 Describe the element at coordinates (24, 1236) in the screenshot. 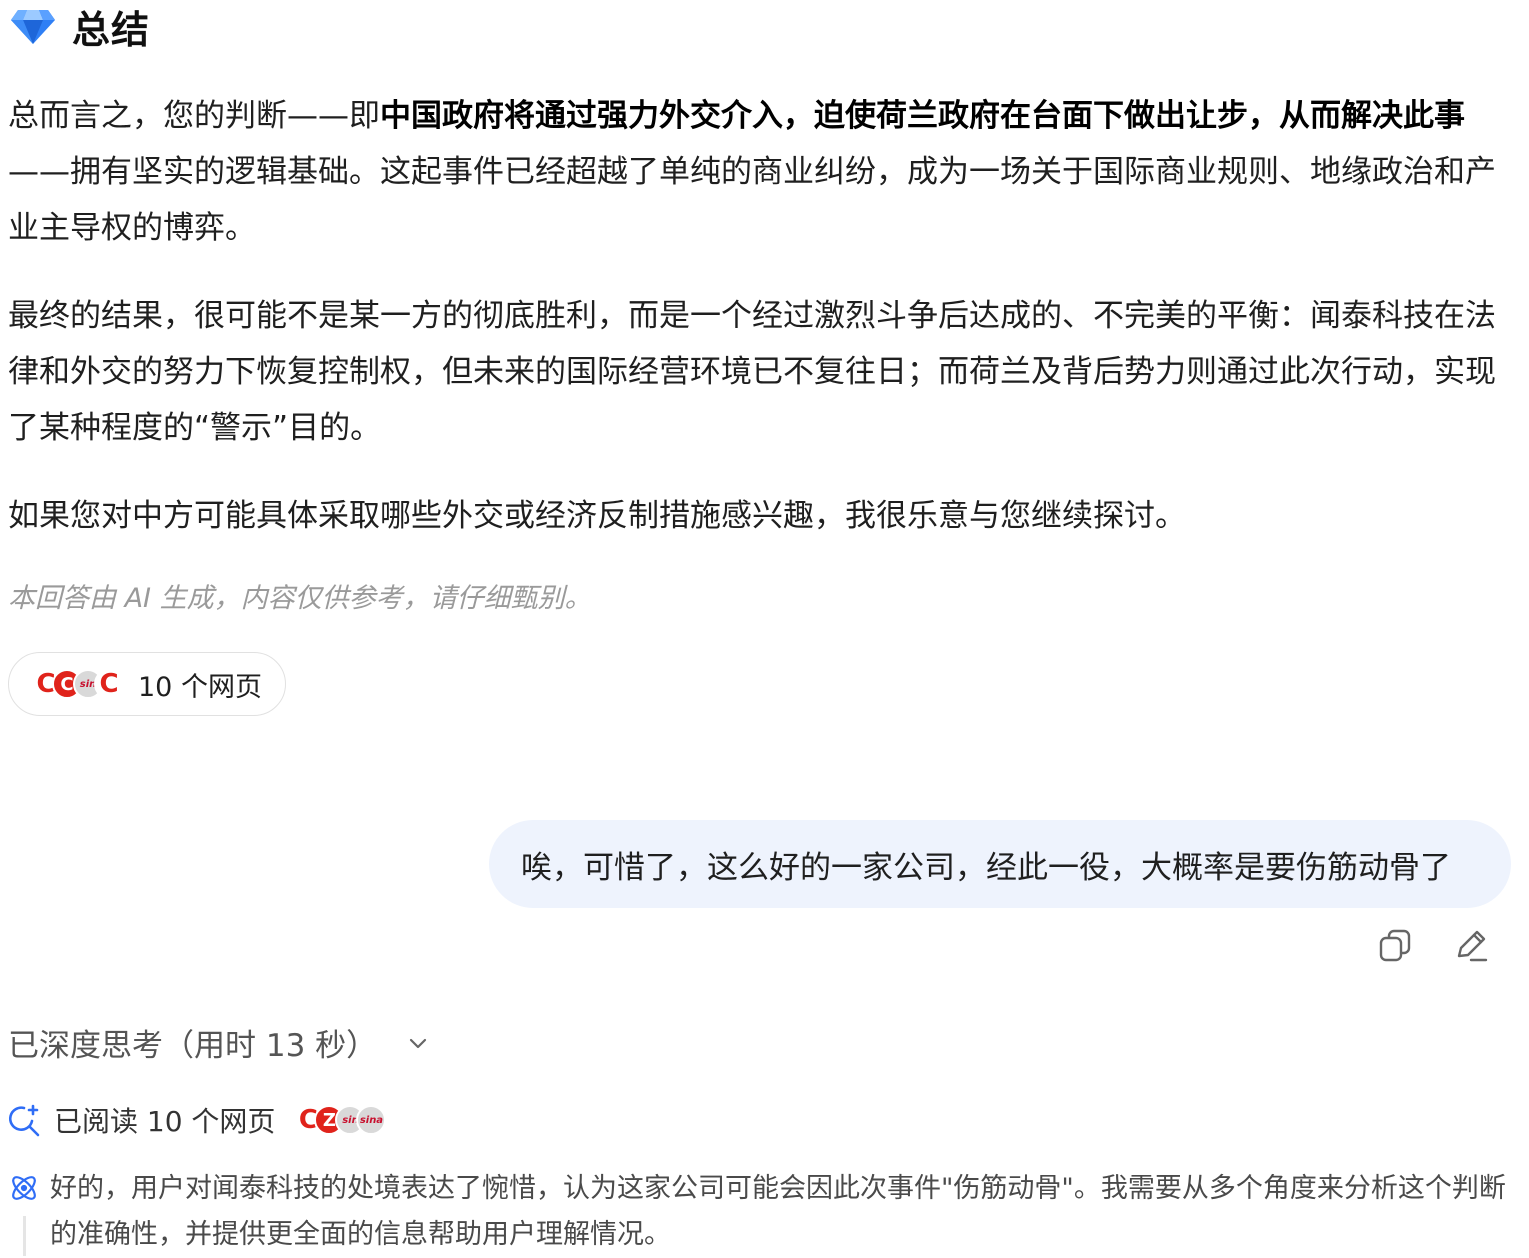

I see `reasoning-divider` at that location.